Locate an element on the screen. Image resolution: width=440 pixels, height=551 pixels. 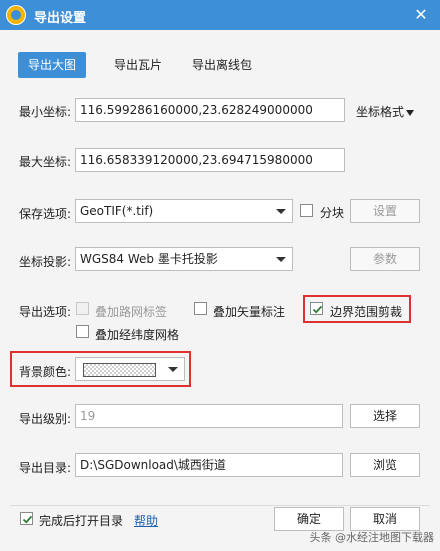
max-coord-input: 116.658339120000,23.694715980000 is located at coordinates (210, 160).